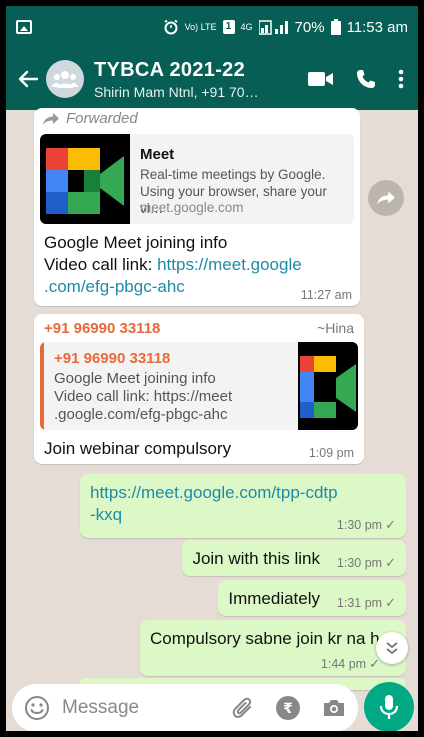 The image size is (424, 737). I want to click on attach-icon, so click(243, 708).